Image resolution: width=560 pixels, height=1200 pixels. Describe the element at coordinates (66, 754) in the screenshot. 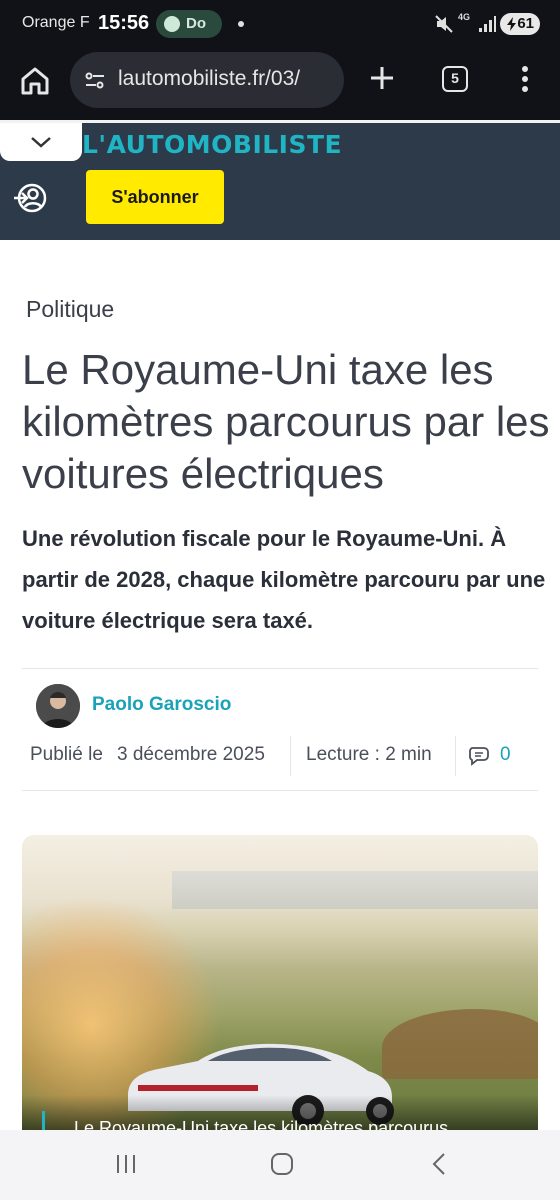

I see `published-label: Publié le` at that location.